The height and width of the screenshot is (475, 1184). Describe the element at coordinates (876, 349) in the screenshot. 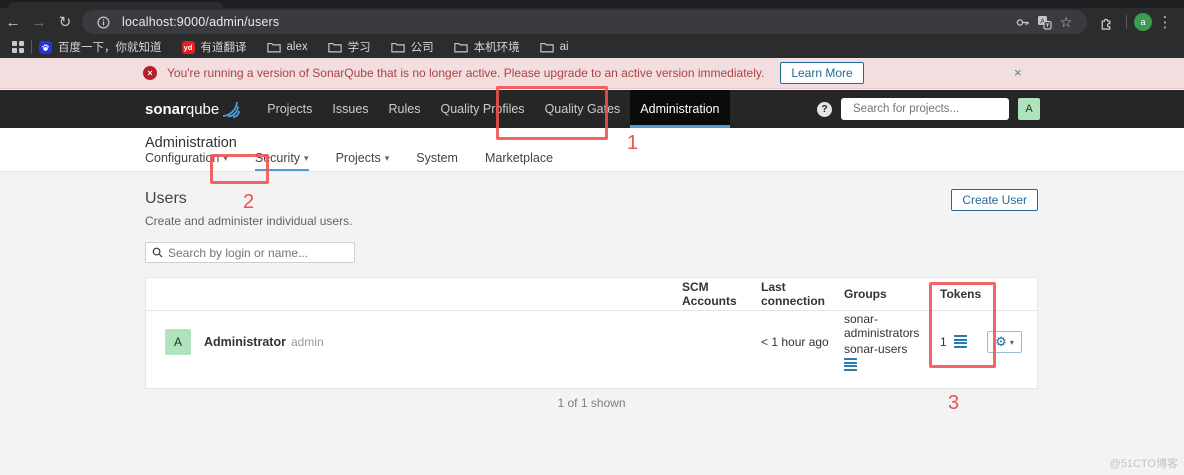

I see `group-name: sonar-users` at that location.